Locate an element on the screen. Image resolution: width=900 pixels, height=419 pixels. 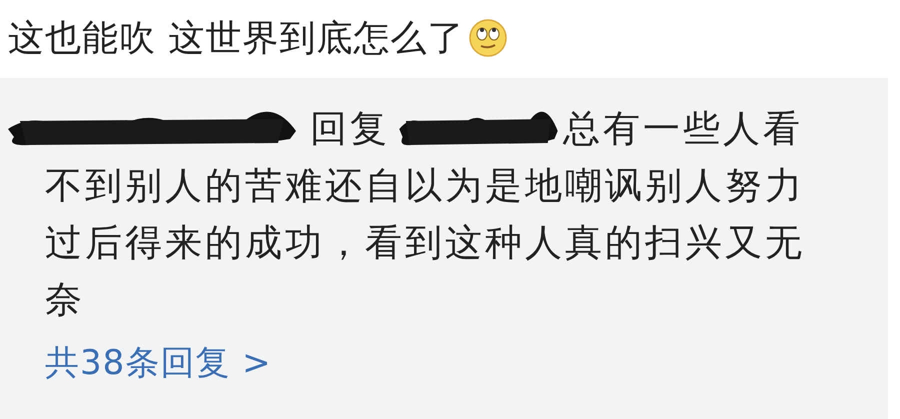
post-title: 这也能吹 这世界到底怎么了 is located at coordinates (236, 38).